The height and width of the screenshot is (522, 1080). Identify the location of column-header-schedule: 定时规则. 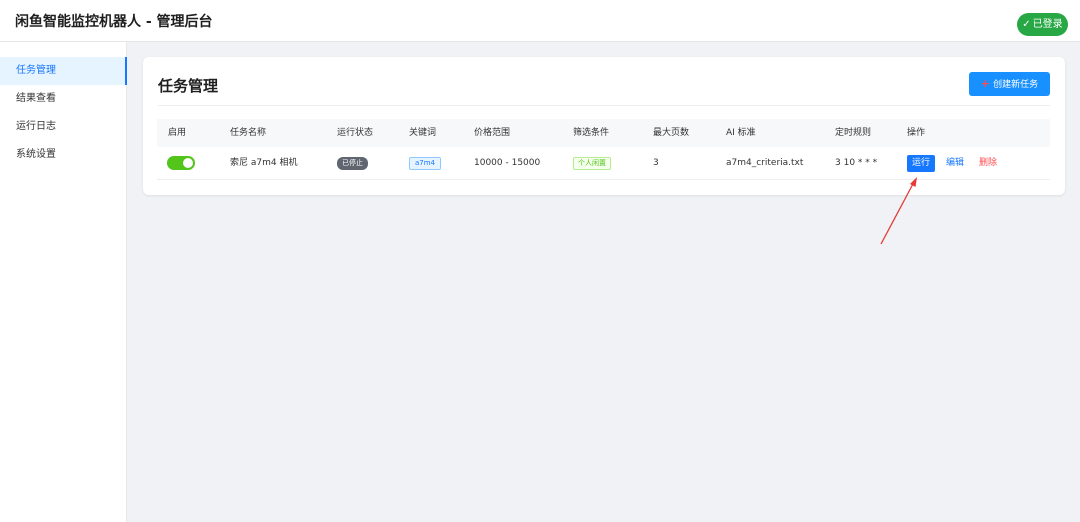
(853, 133).